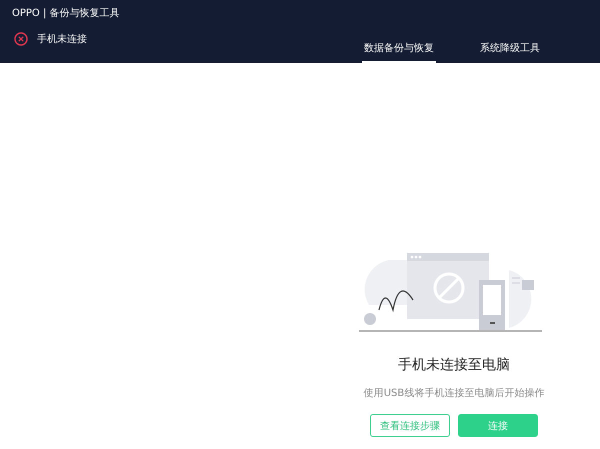 The height and width of the screenshot is (449, 600). Describe the element at coordinates (62, 39) in the screenshot. I see `connection-status: 手机未连接` at that location.